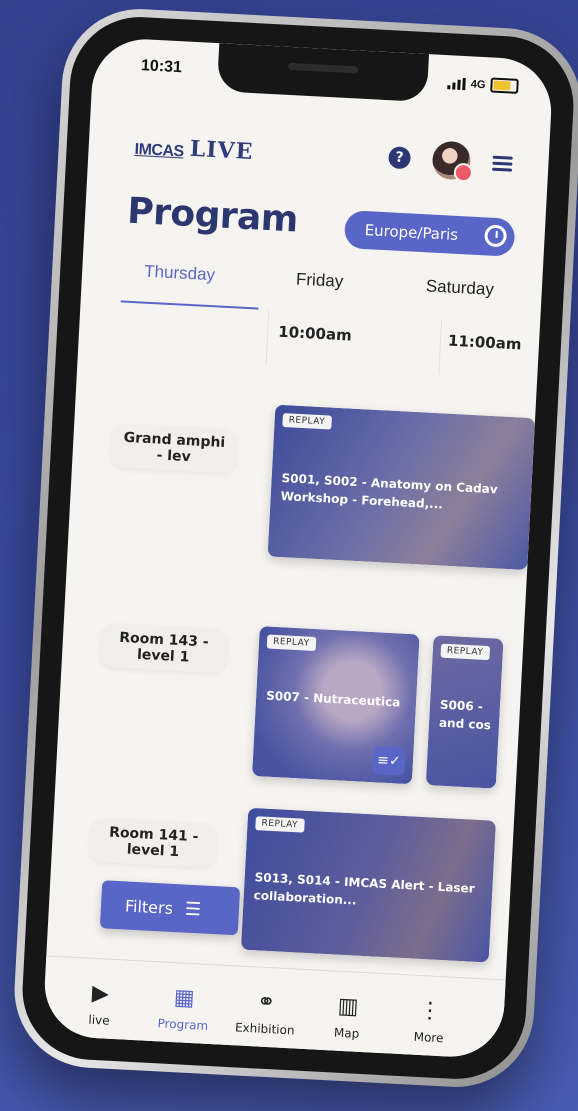 This screenshot has height=1111, width=578. I want to click on home-indicator, so click(271, 1052).